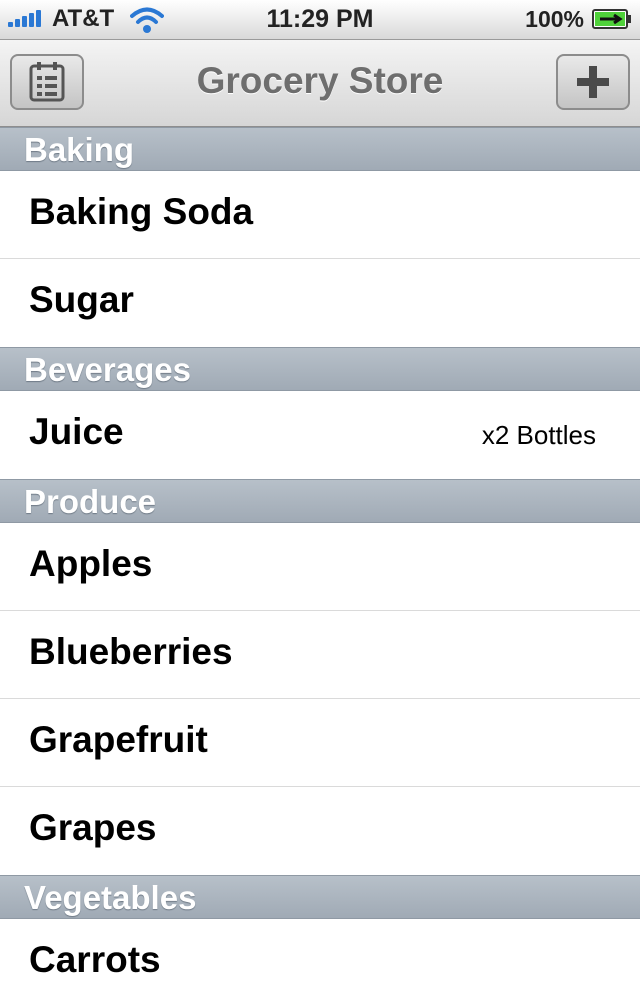 Image resolution: width=640 pixels, height=1007 pixels. Describe the element at coordinates (320, 963) in the screenshot. I see `list-item: Carrots` at that location.